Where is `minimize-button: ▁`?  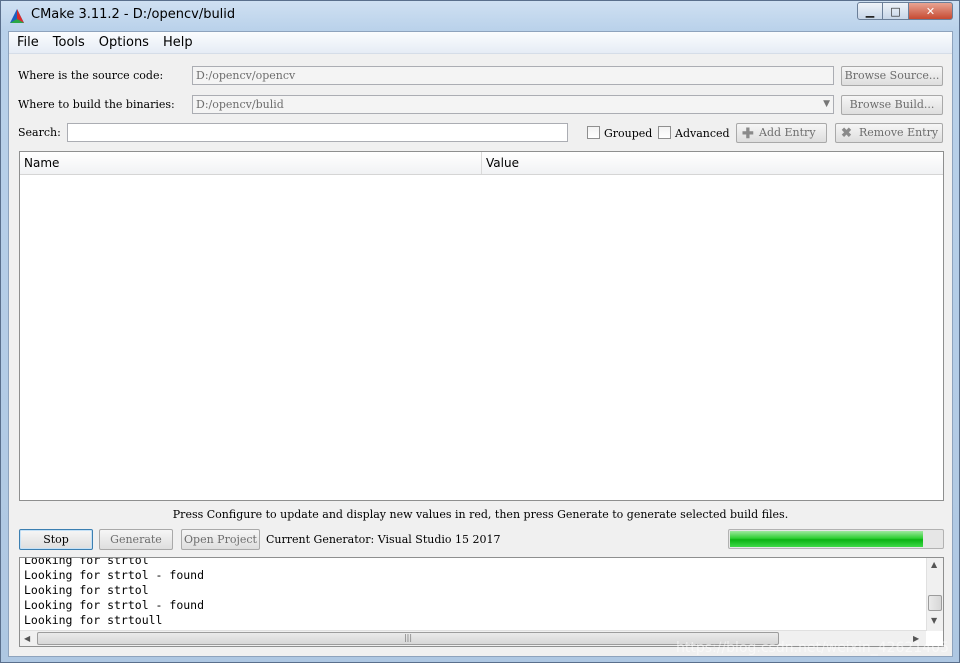
minimize-button: ▁ is located at coordinates (870, 11).